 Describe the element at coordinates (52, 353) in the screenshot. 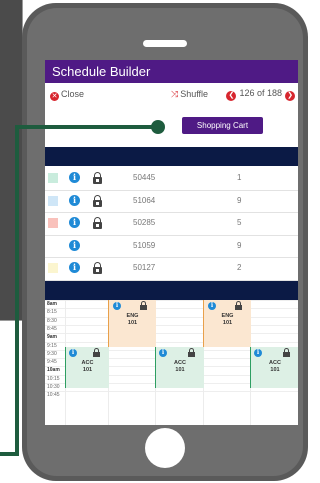

I see `time-label: 9:30` at that location.